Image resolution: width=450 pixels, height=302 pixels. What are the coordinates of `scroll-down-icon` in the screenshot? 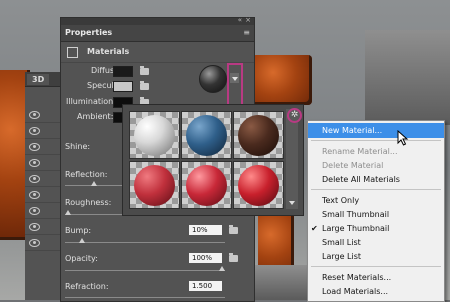 It's located at (292, 203).